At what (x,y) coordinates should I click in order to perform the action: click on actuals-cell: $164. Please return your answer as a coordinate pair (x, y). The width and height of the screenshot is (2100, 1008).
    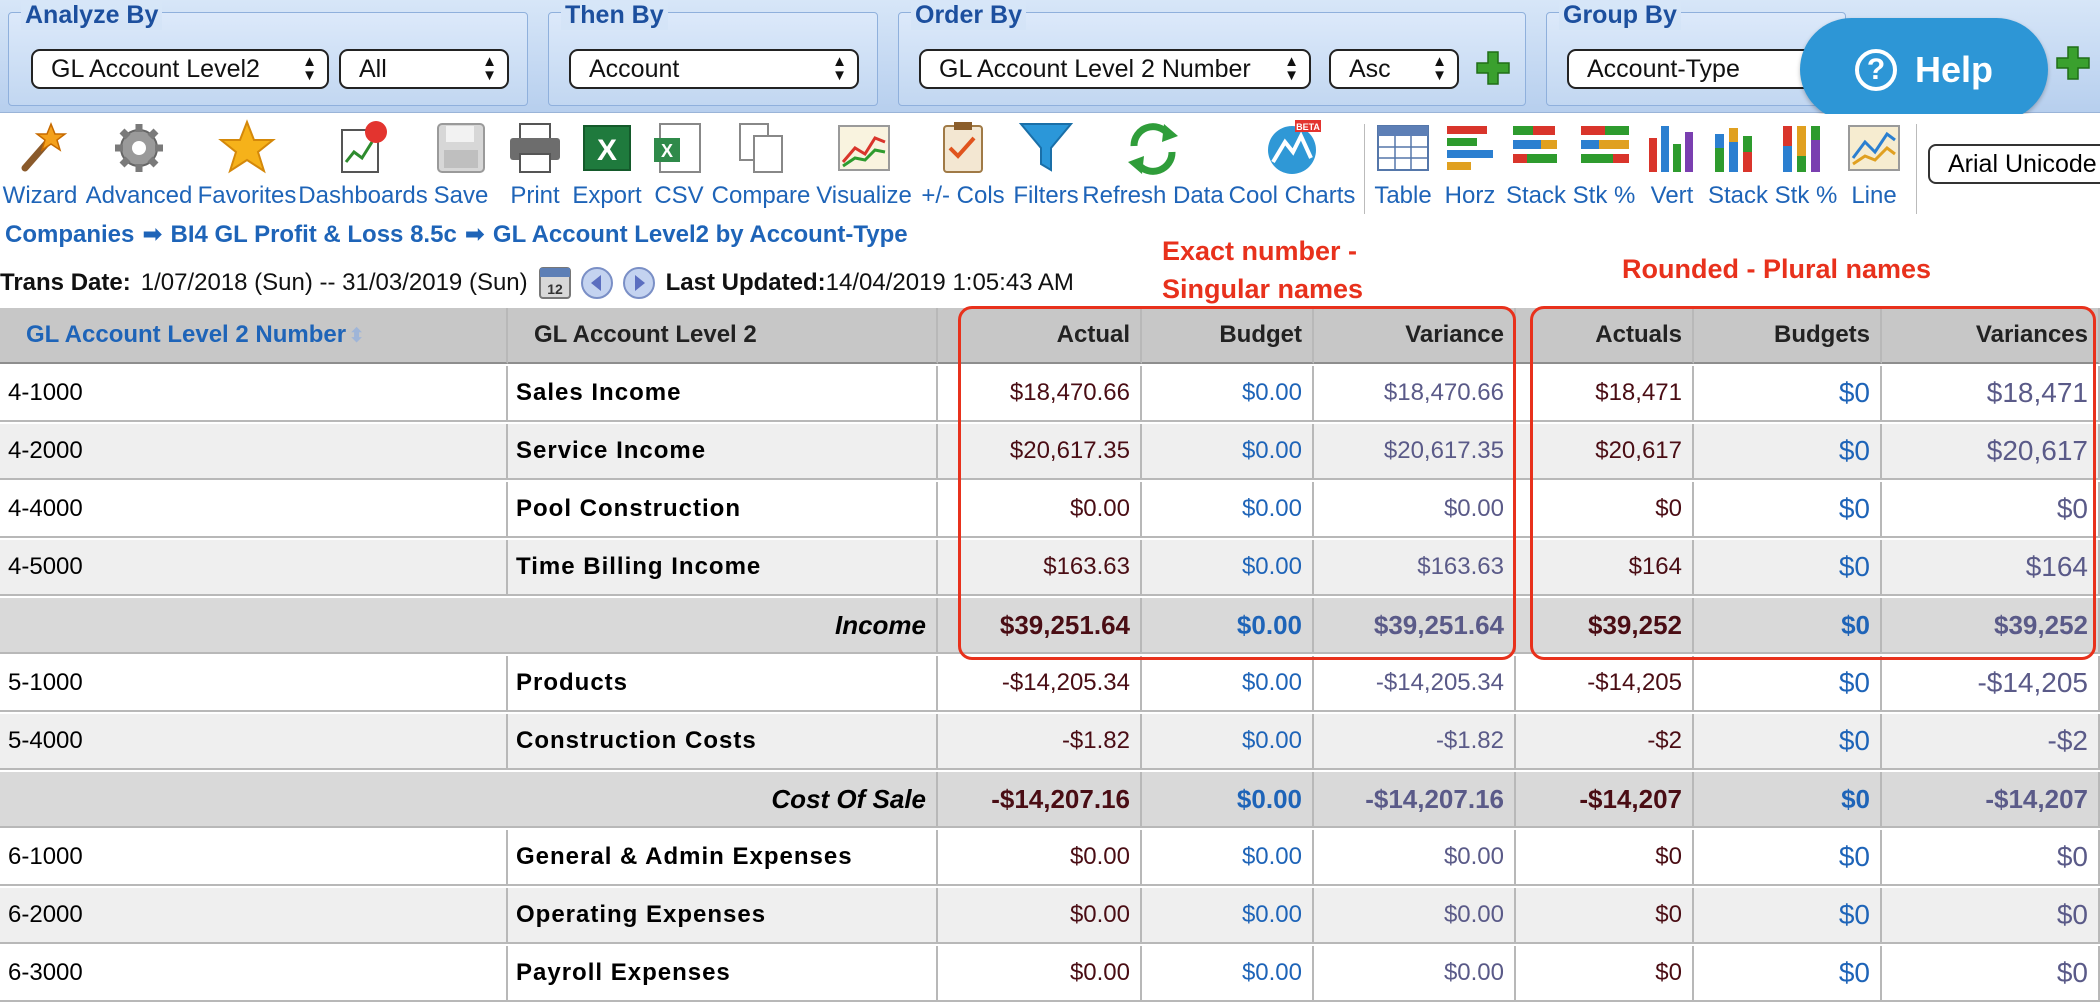
    Looking at the image, I should click on (1605, 568).